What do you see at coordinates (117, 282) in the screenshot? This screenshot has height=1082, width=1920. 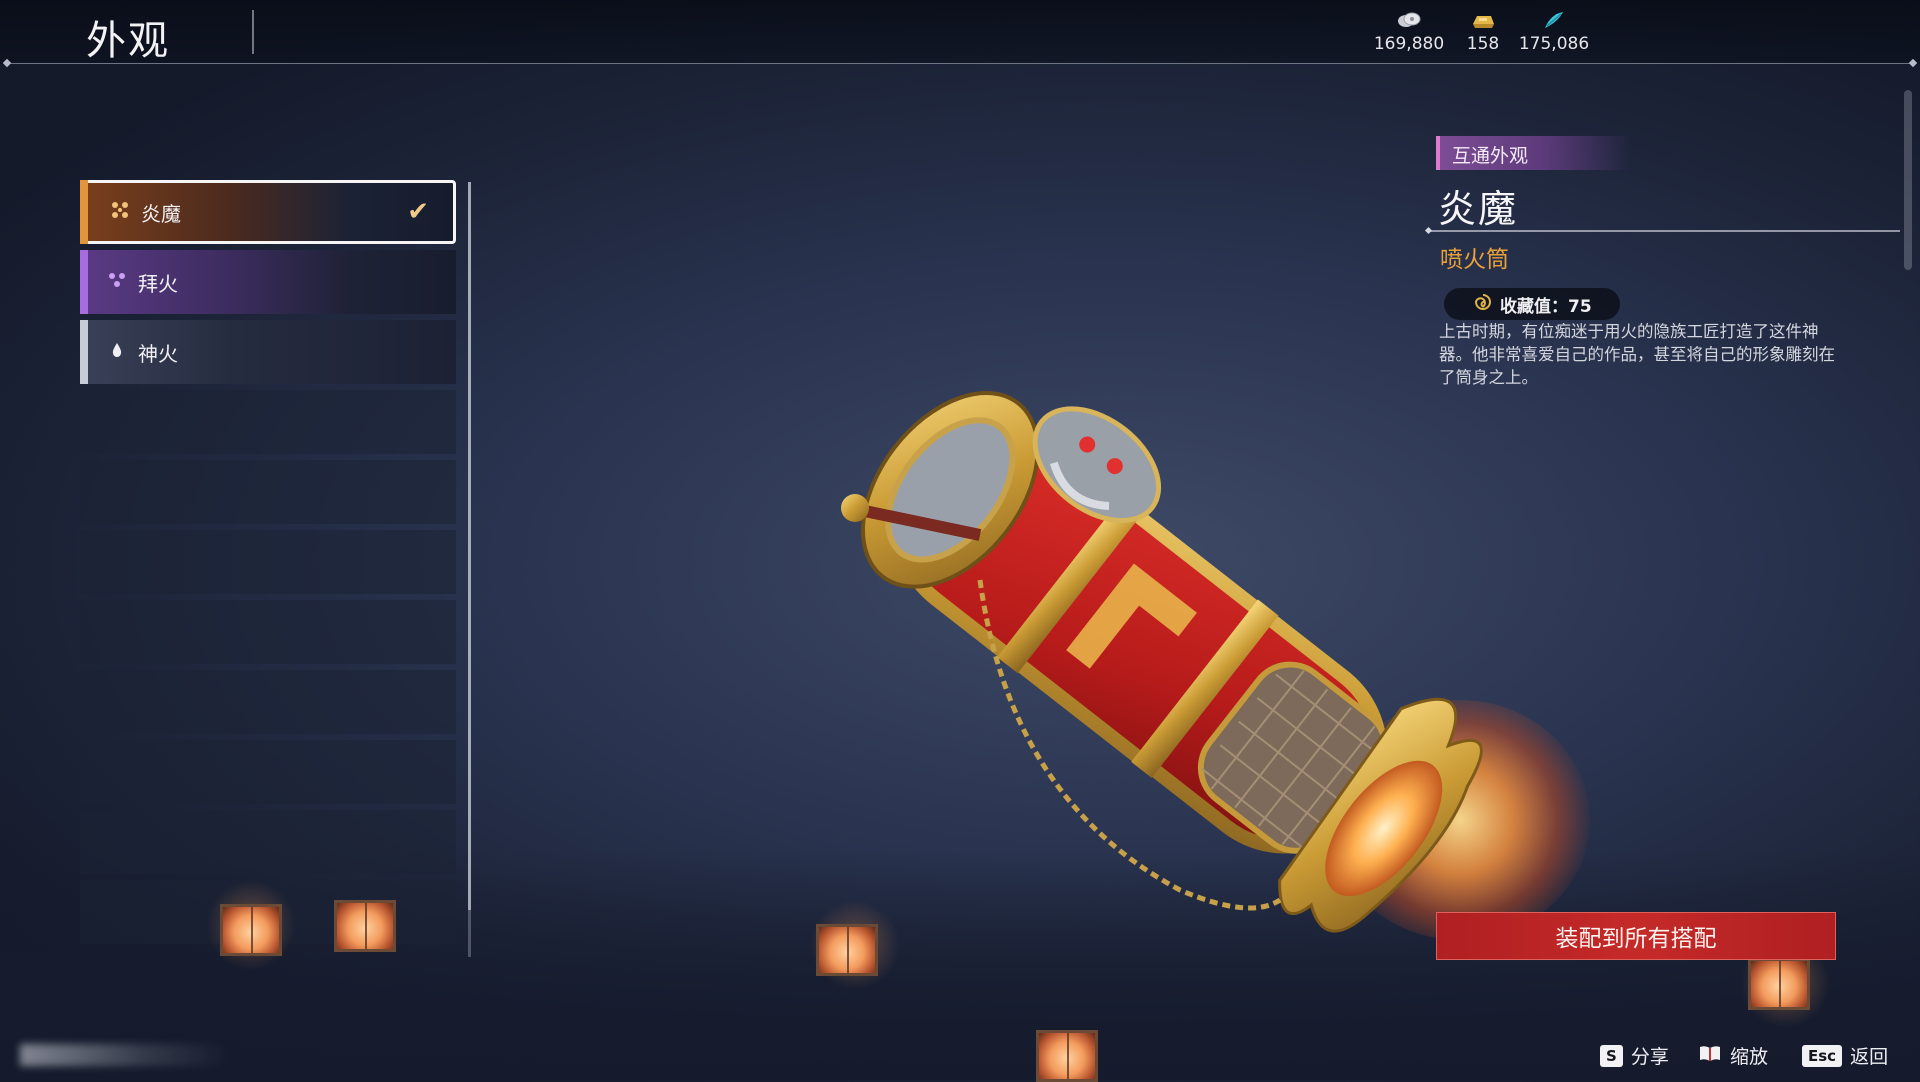 I see `triple-petal-icon` at bounding box center [117, 282].